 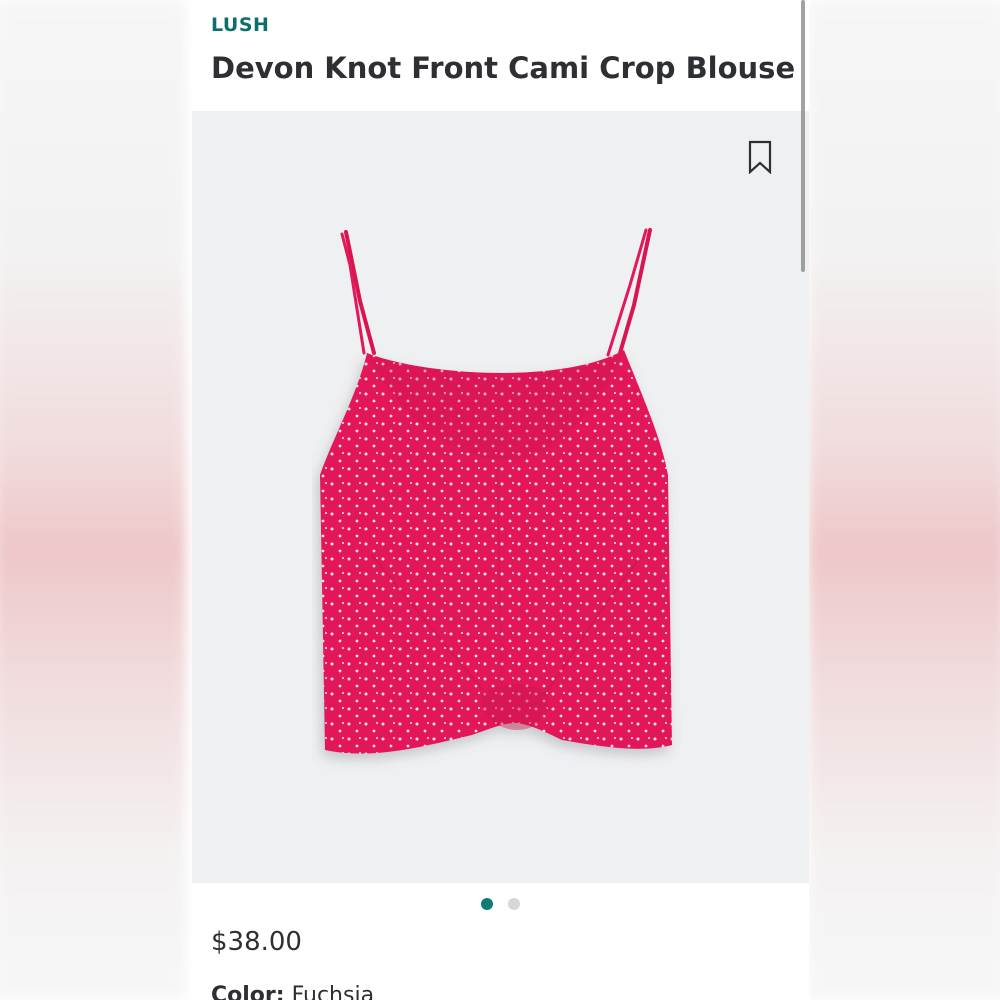 What do you see at coordinates (240, 25) in the screenshot?
I see `brand-name: LUSH` at bounding box center [240, 25].